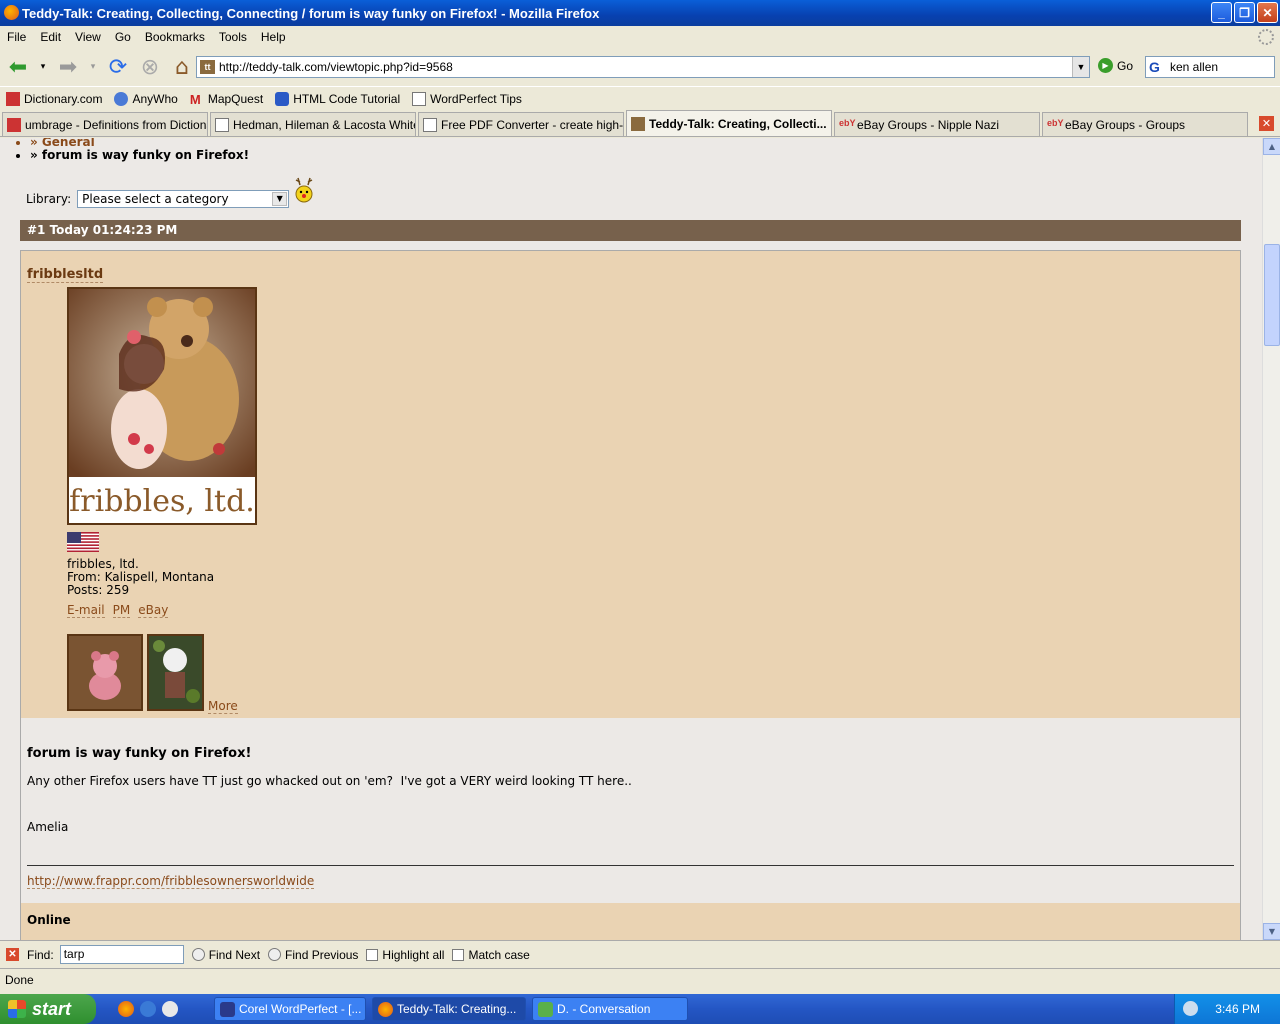  I want to click on go-arrow-icon: ▶, so click(1105, 65).